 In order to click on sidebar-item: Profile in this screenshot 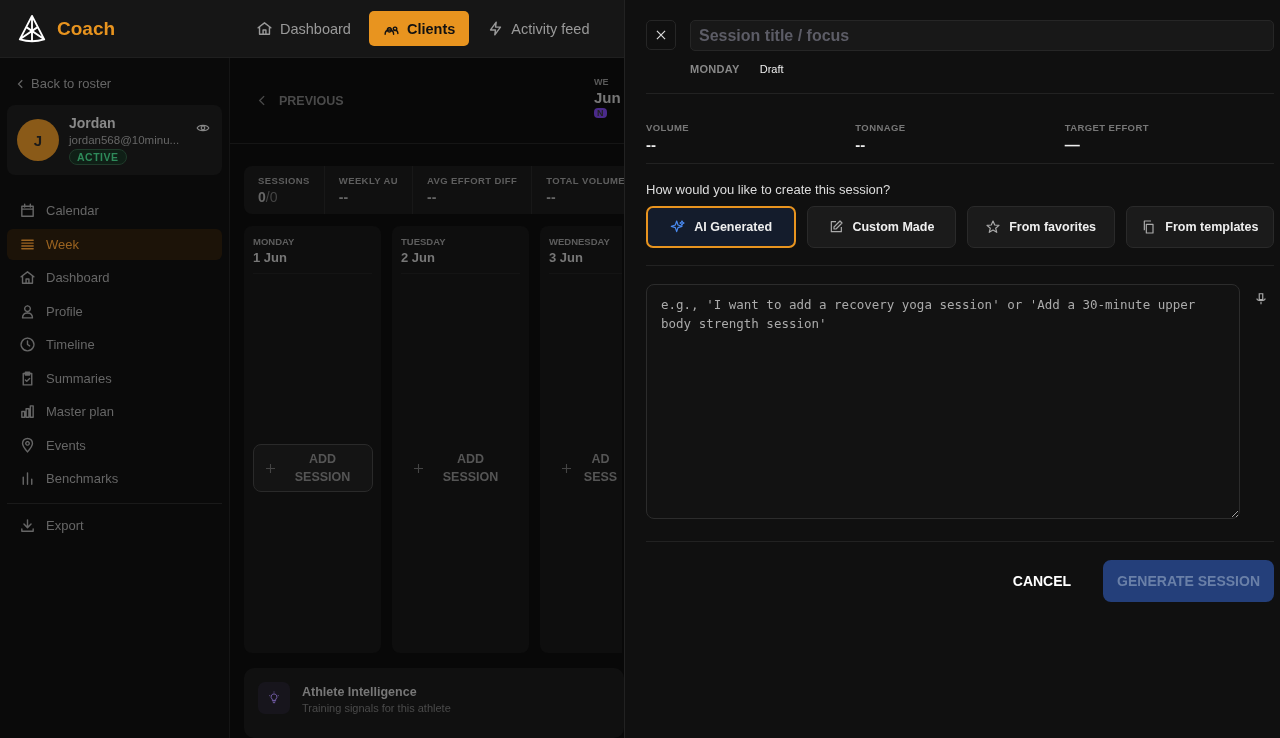, I will do `click(114, 311)`.